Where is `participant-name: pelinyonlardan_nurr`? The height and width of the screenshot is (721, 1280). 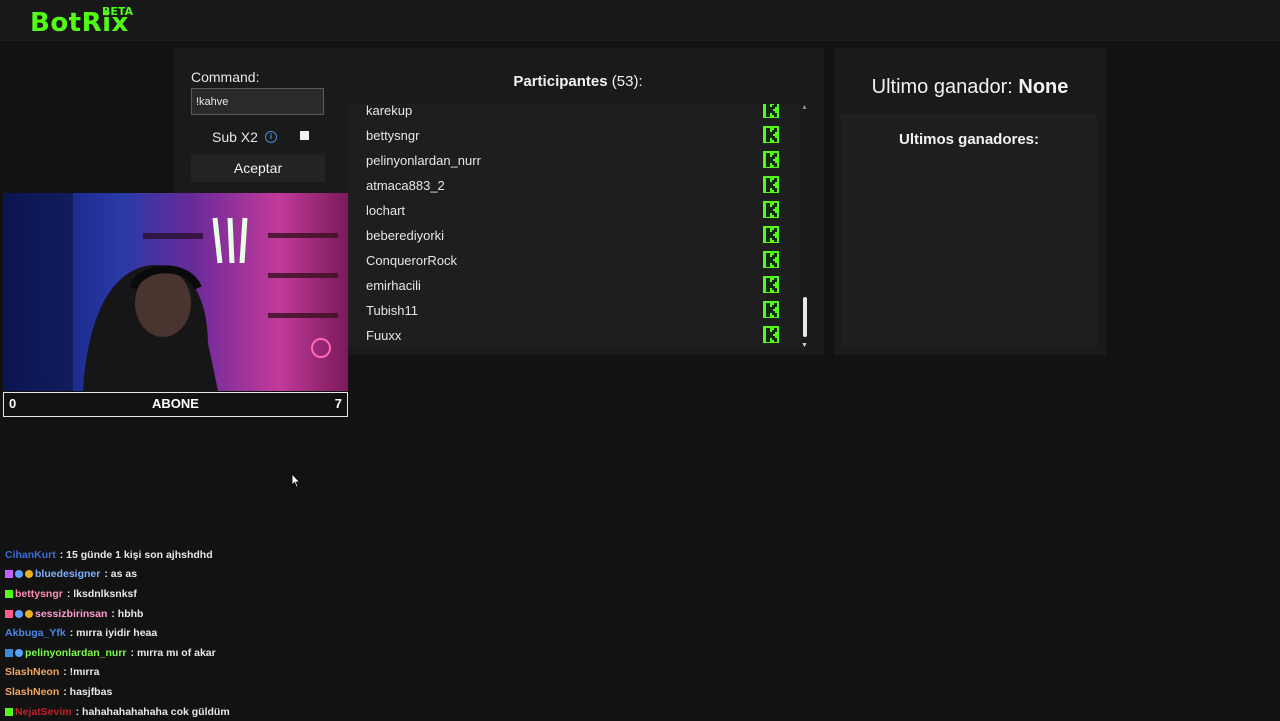 participant-name: pelinyonlardan_nurr is located at coordinates (423, 160).